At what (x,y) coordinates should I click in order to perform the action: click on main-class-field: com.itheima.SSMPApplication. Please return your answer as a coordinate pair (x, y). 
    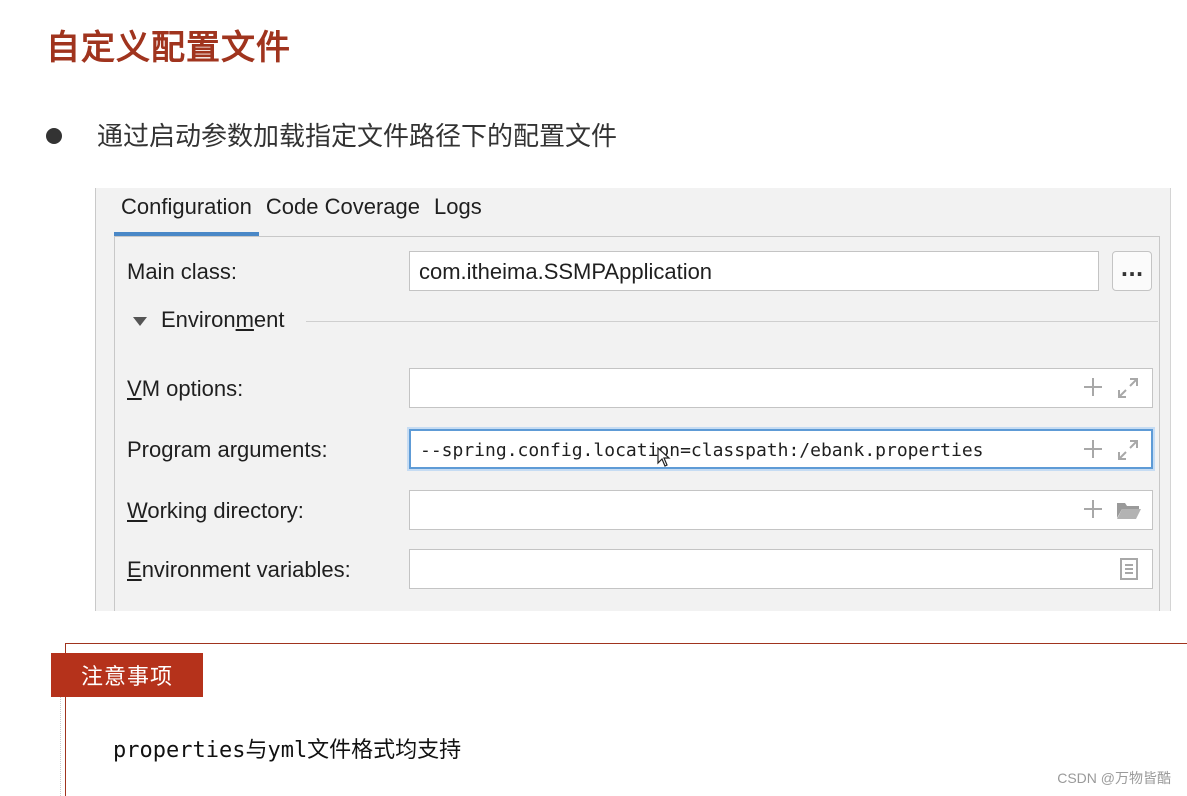
    Looking at the image, I should click on (754, 271).